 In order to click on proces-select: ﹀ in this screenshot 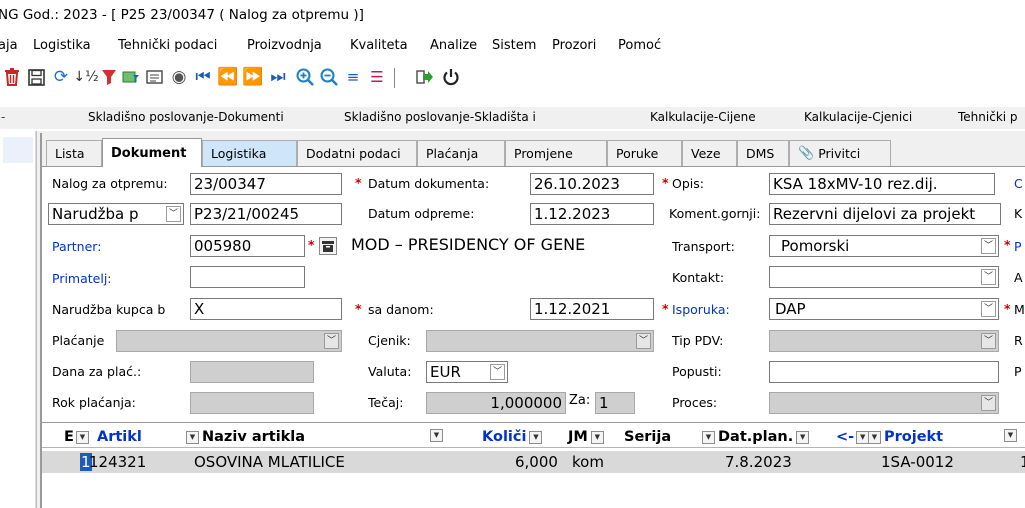, I will do `click(884, 403)`.